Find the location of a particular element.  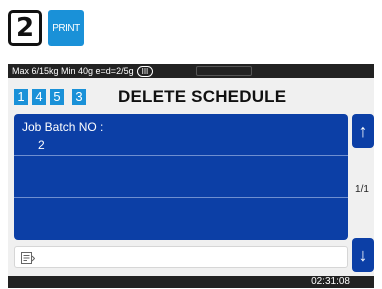

clock-time: 02:31:08 is located at coordinates (330, 281).